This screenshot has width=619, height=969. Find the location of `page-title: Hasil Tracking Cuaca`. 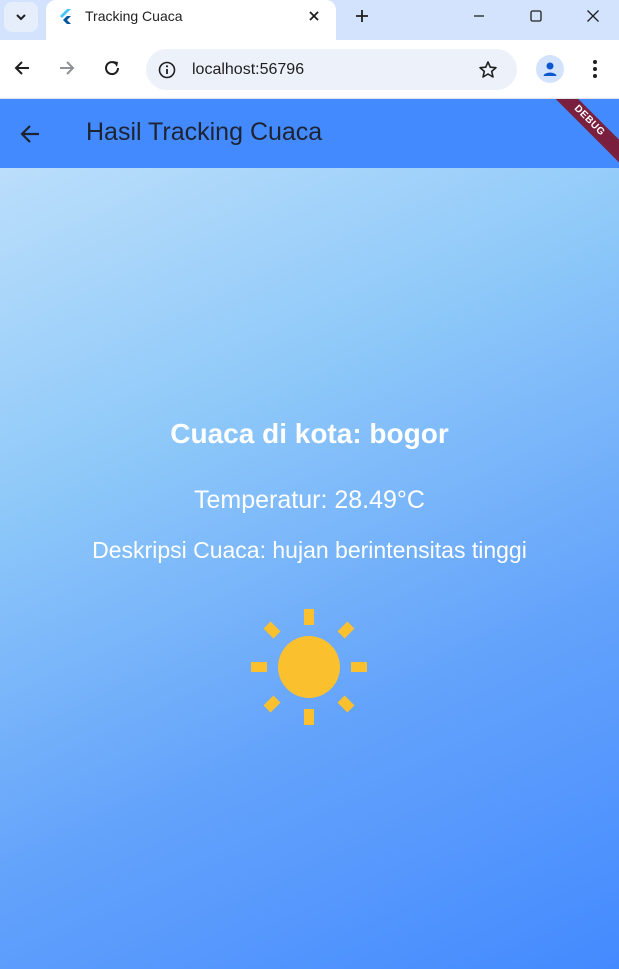

page-title: Hasil Tracking Cuaca is located at coordinates (204, 132).